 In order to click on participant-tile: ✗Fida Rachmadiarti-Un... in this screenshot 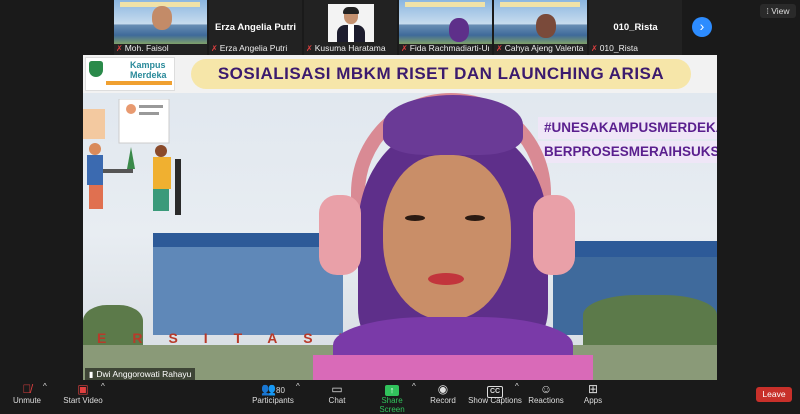, I will do `click(445, 27)`.